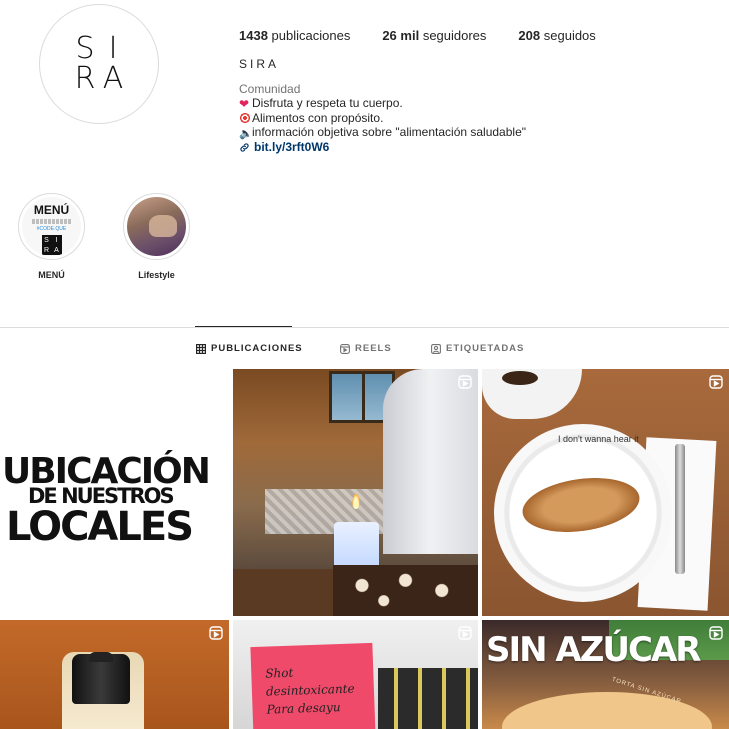 This screenshot has width=729, height=729. I want to click on tab-etiquetadas: ETIQUETADAS, so click(477, 348).